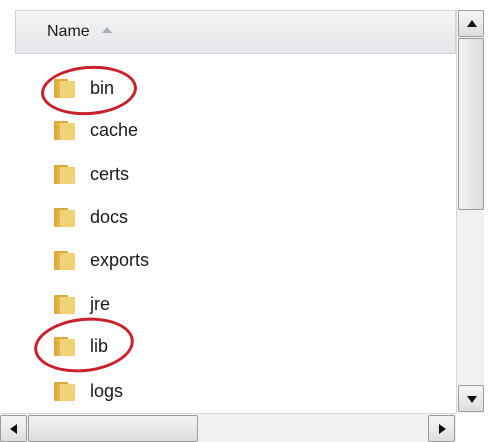 The image size is (489, 442). I want to click on list-item-cache: cache, so click(235, 131).